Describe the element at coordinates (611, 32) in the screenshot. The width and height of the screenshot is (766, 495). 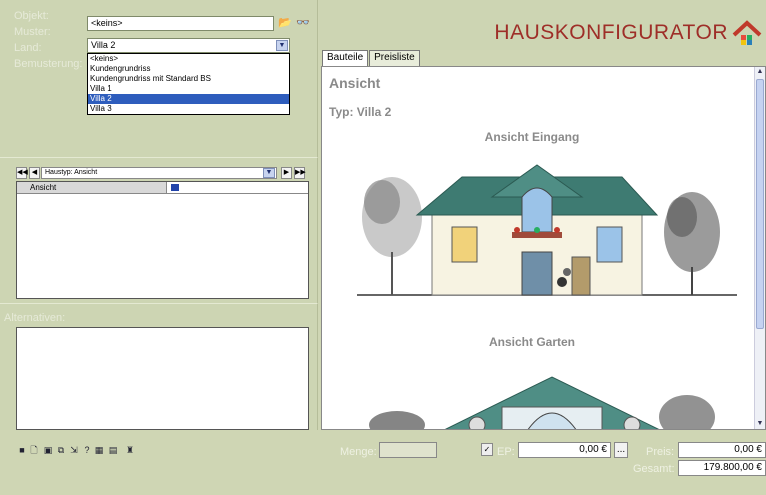
I see `app-title: HAUSKONFIGURATOR` at that location.